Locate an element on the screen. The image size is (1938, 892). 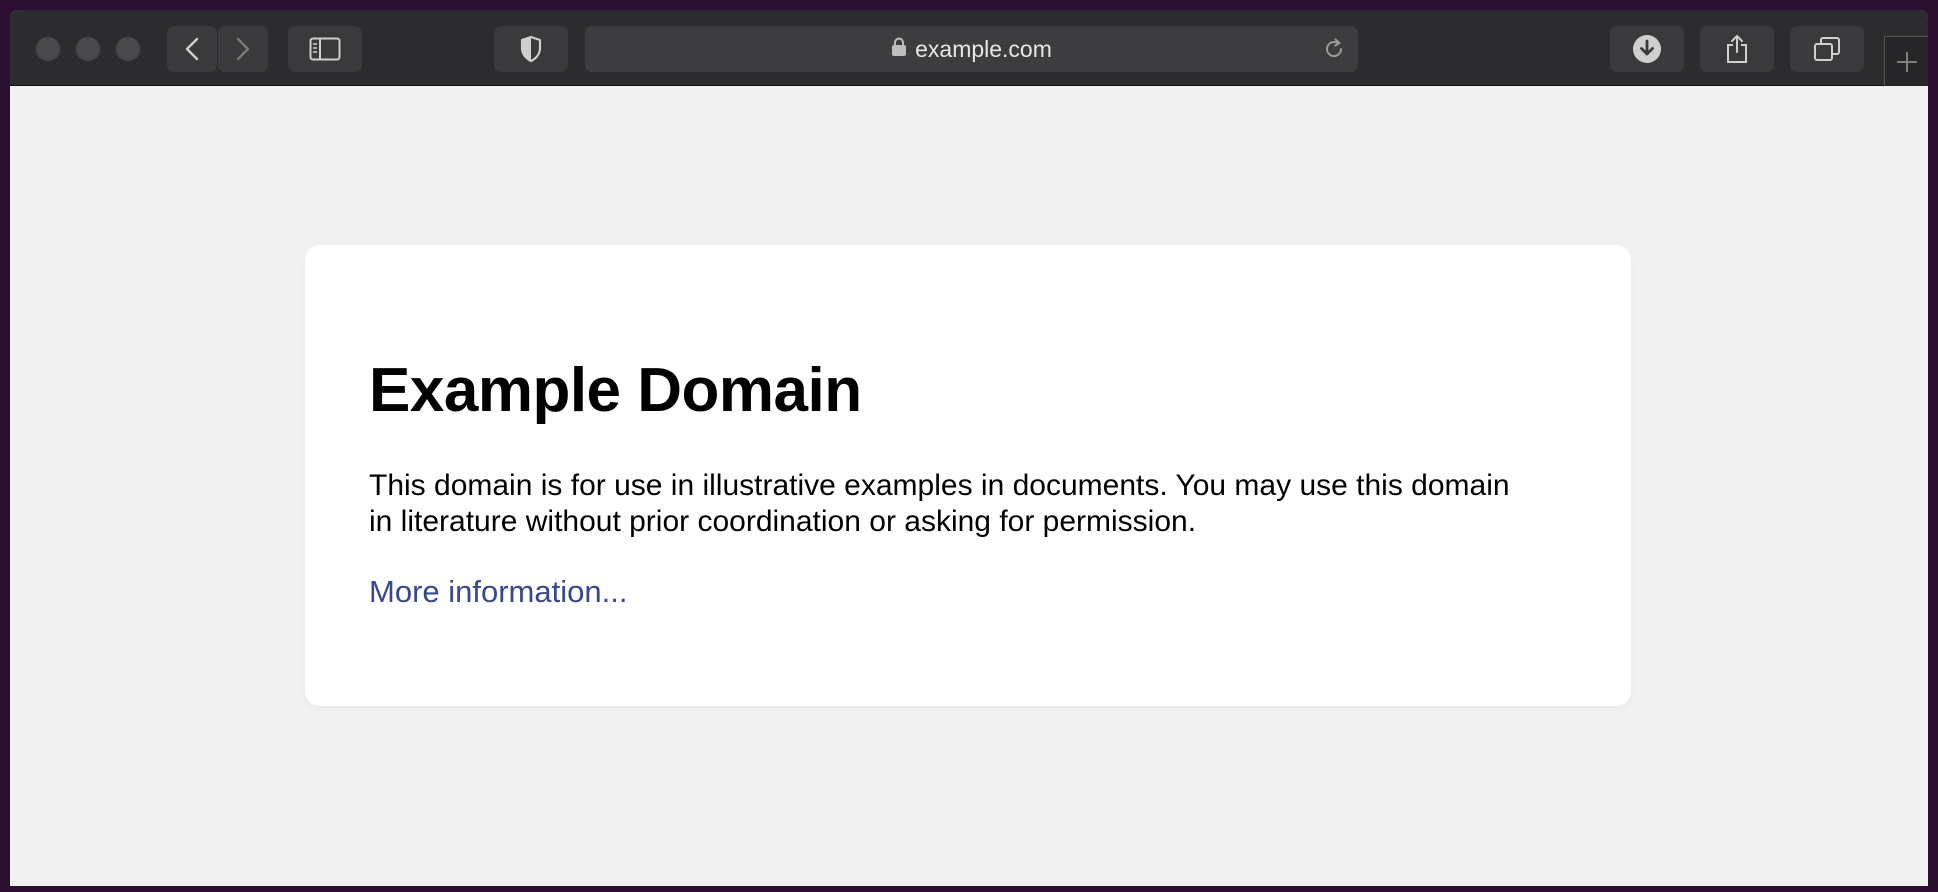
chevron-right-icon is located at coordinates (243, 49).